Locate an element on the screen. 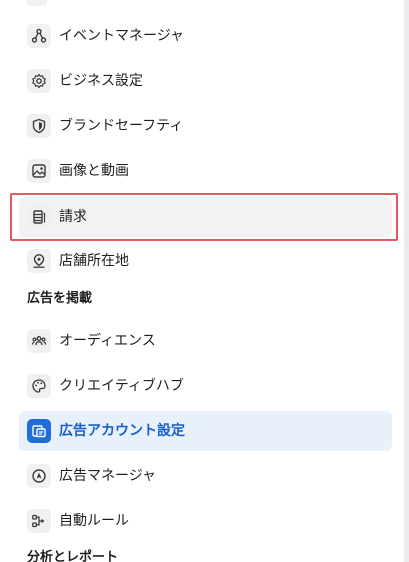 This screenshot has width=409, height=562. sidebar-item-label: オーディエンス is located at coordinates (107, 341).